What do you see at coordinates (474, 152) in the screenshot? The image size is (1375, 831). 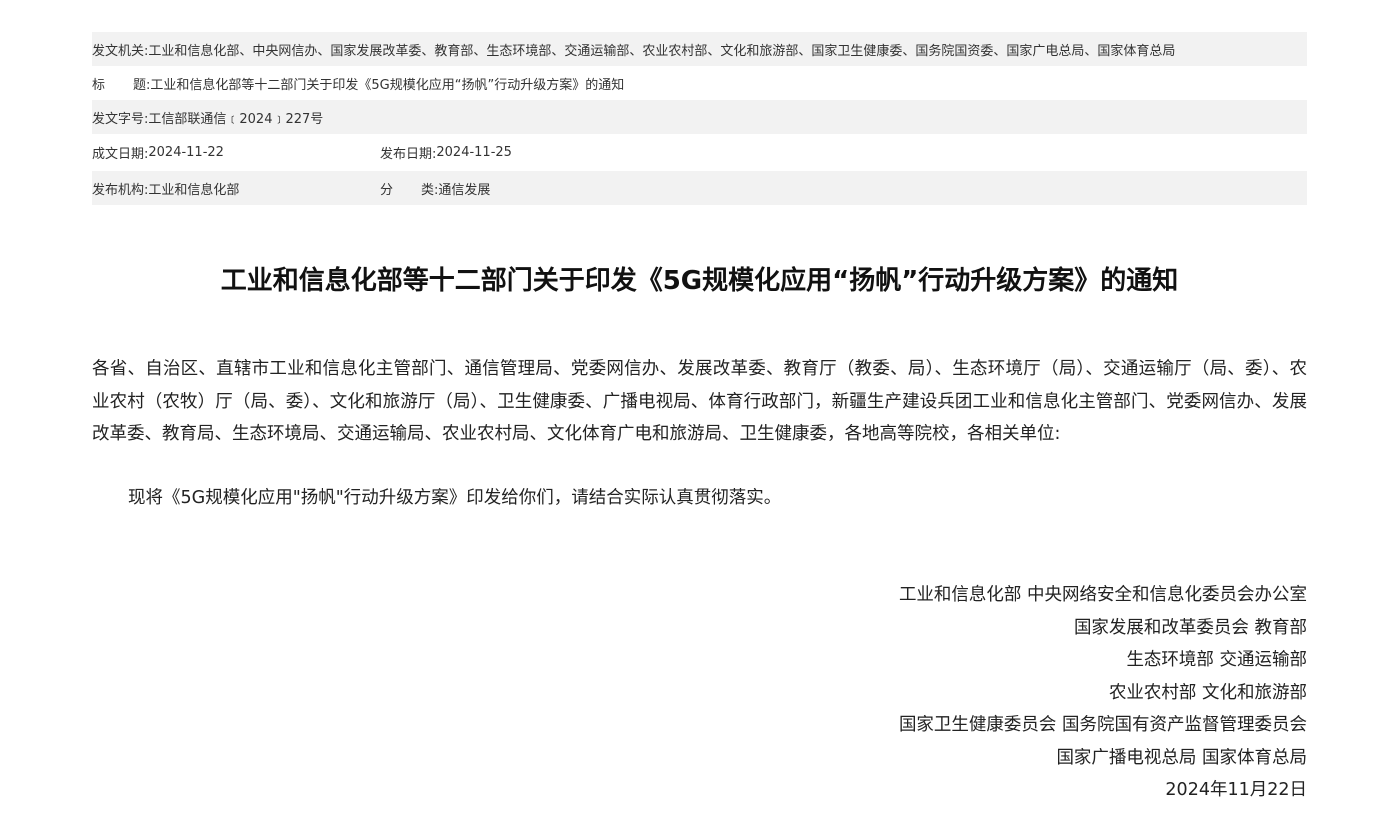 I see `publish-date-value: 2024-11-25` at bounding box center [474, 152].